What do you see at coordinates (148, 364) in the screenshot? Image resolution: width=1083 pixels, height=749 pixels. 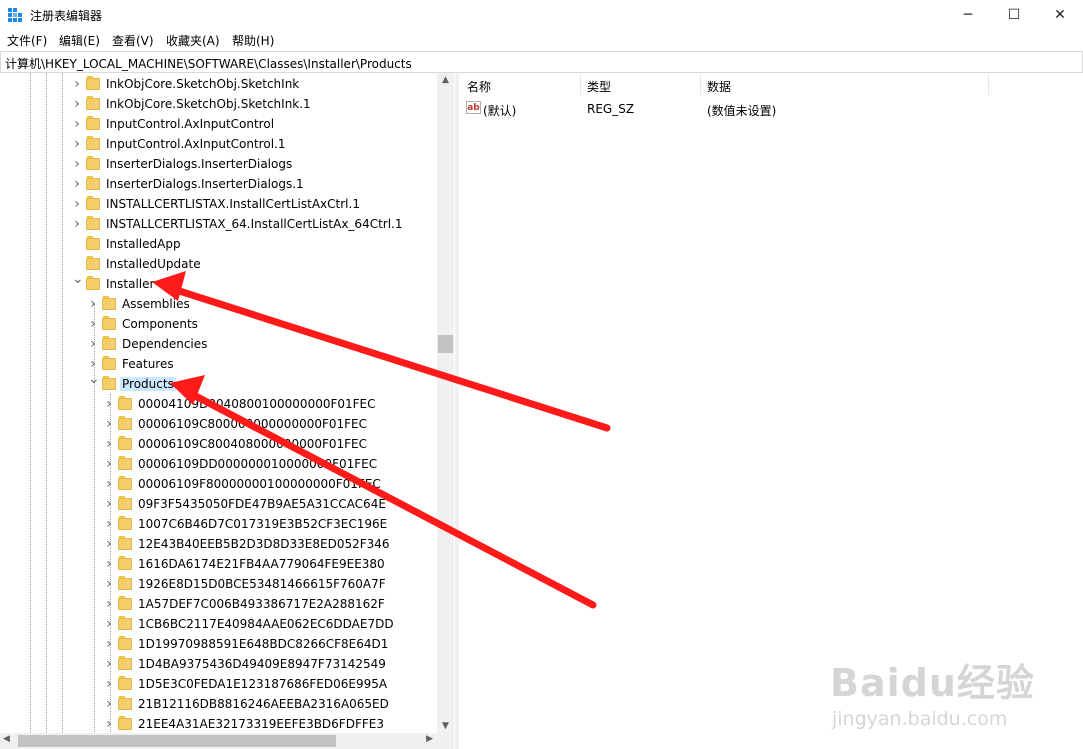 I see `tree-node-label: Features` at bounding box center [148, 364].